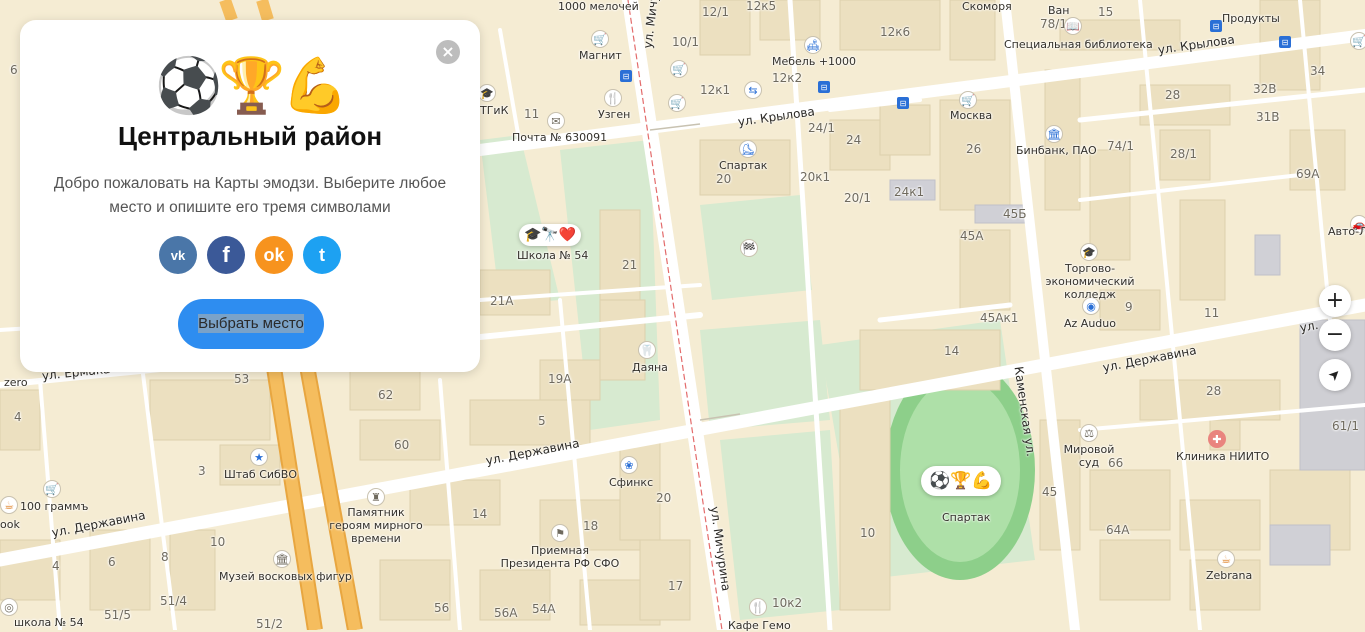 The width and height of the screenshot is (1365, 632). I want to click on place-label: Почта № 630091, so click(559, 137).